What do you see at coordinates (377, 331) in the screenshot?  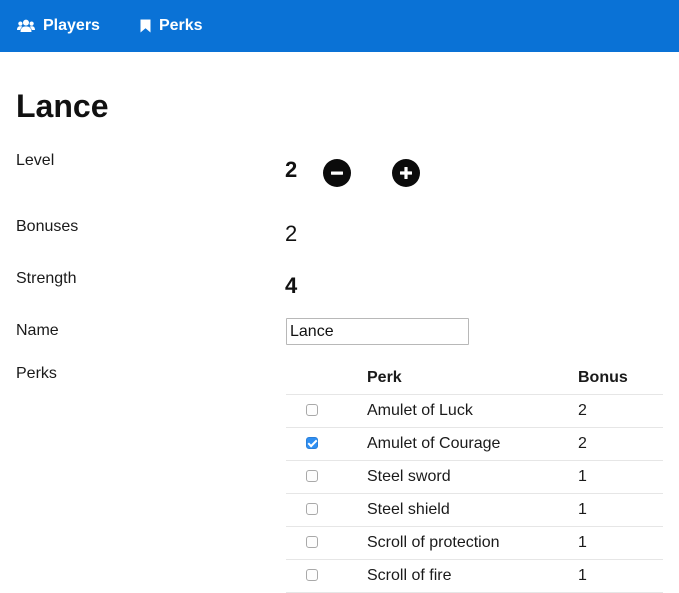 I see `player-name-input` at bounding box center [377, 331].